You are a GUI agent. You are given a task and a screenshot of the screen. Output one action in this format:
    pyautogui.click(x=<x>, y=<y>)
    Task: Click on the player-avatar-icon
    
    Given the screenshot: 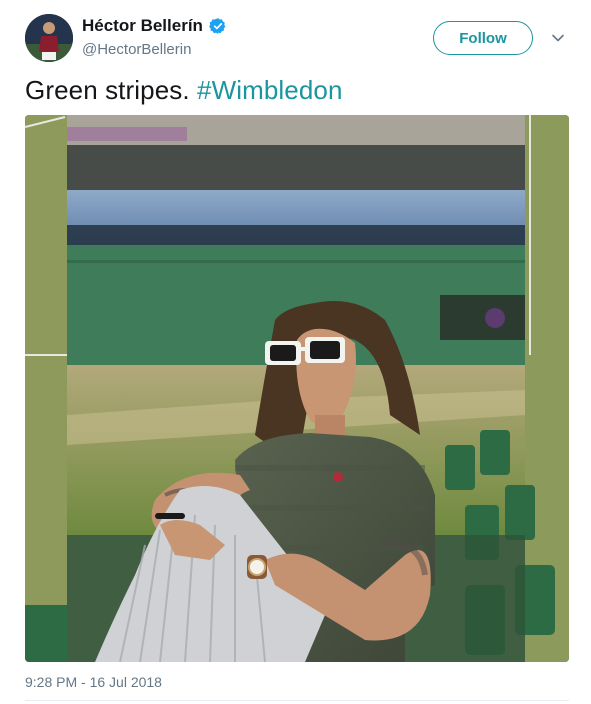 What is the action you would take?
    pyautogui.click(x=49, y=38)
    